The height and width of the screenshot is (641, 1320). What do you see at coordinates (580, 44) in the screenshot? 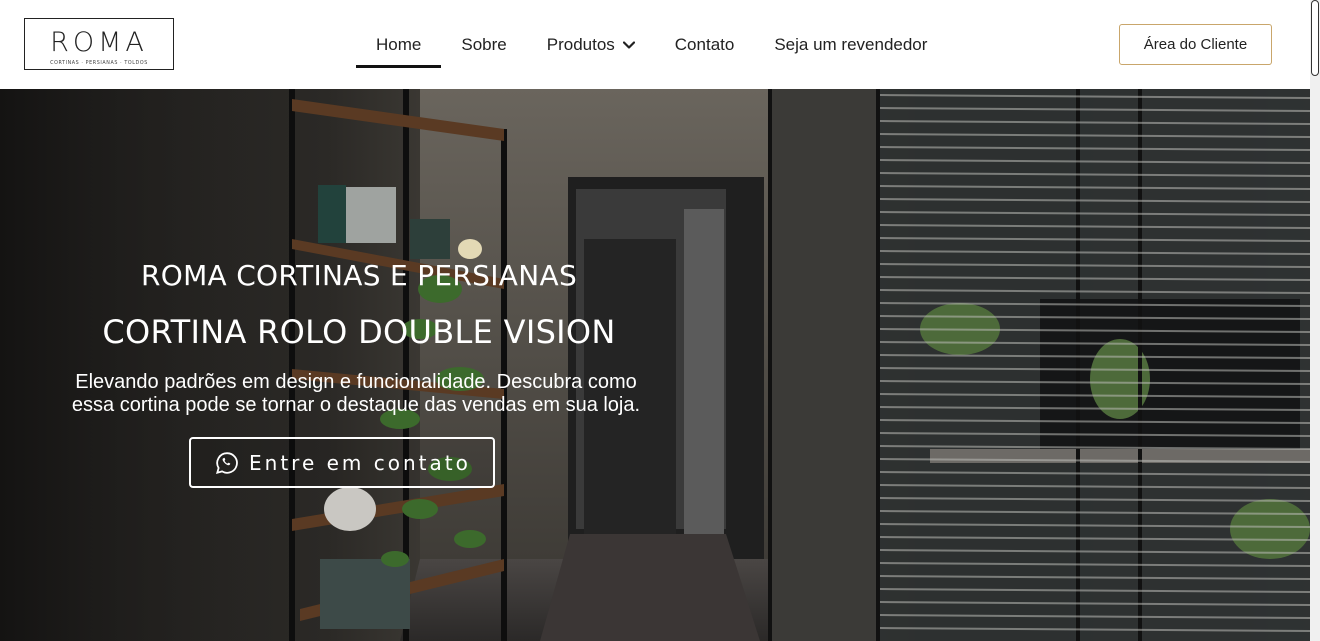
I see `nav-produtos-label: Produtos` at bounding box center [580, 44].